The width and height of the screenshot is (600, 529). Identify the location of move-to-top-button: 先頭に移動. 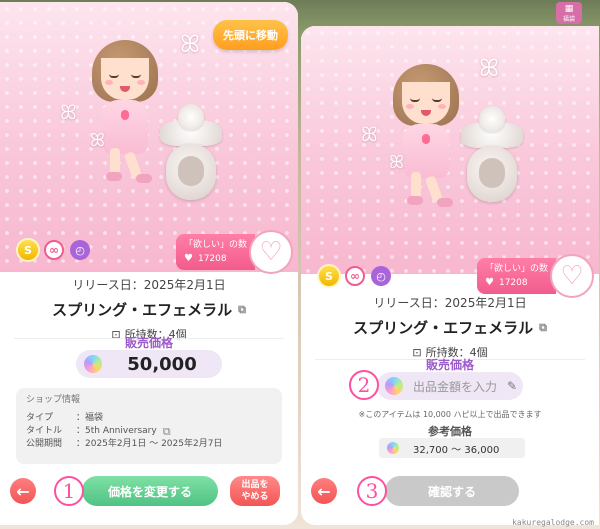
(250, 35).